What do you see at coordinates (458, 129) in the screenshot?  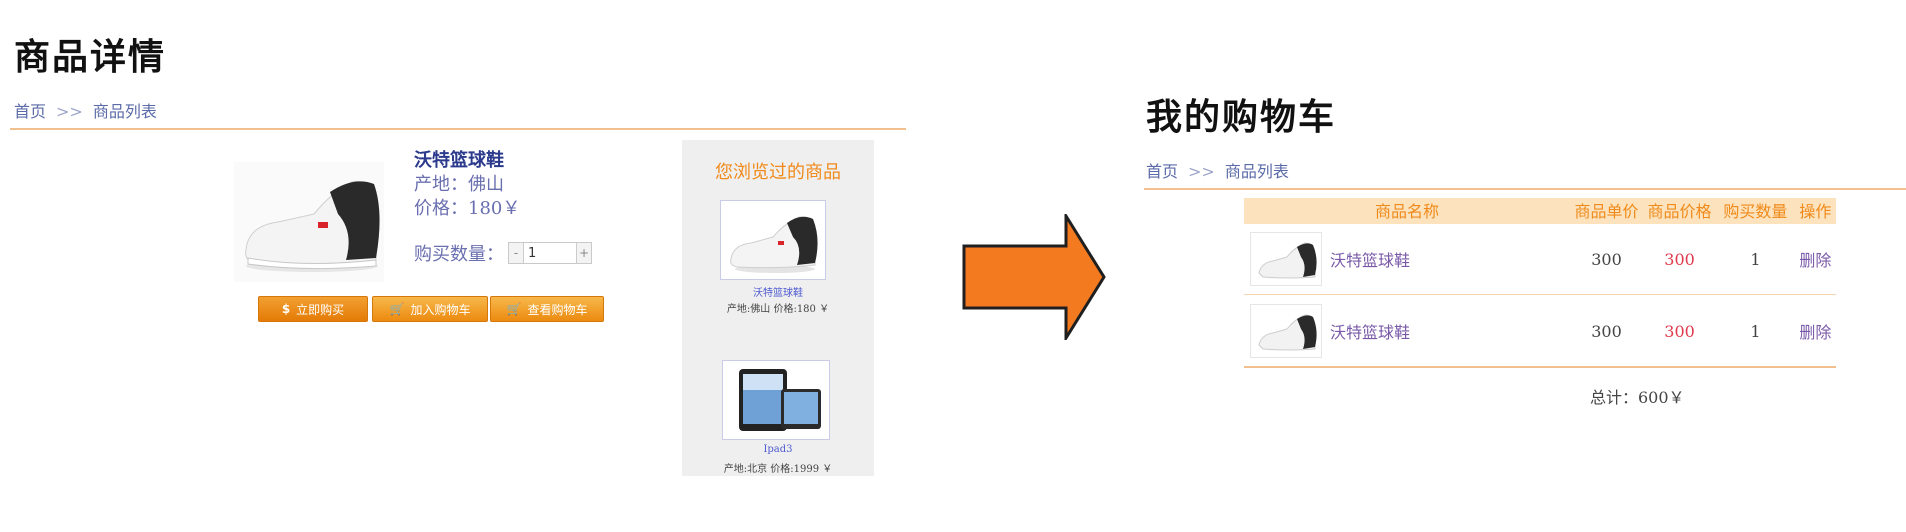 I see `divider` at bounding box center [458, 129].